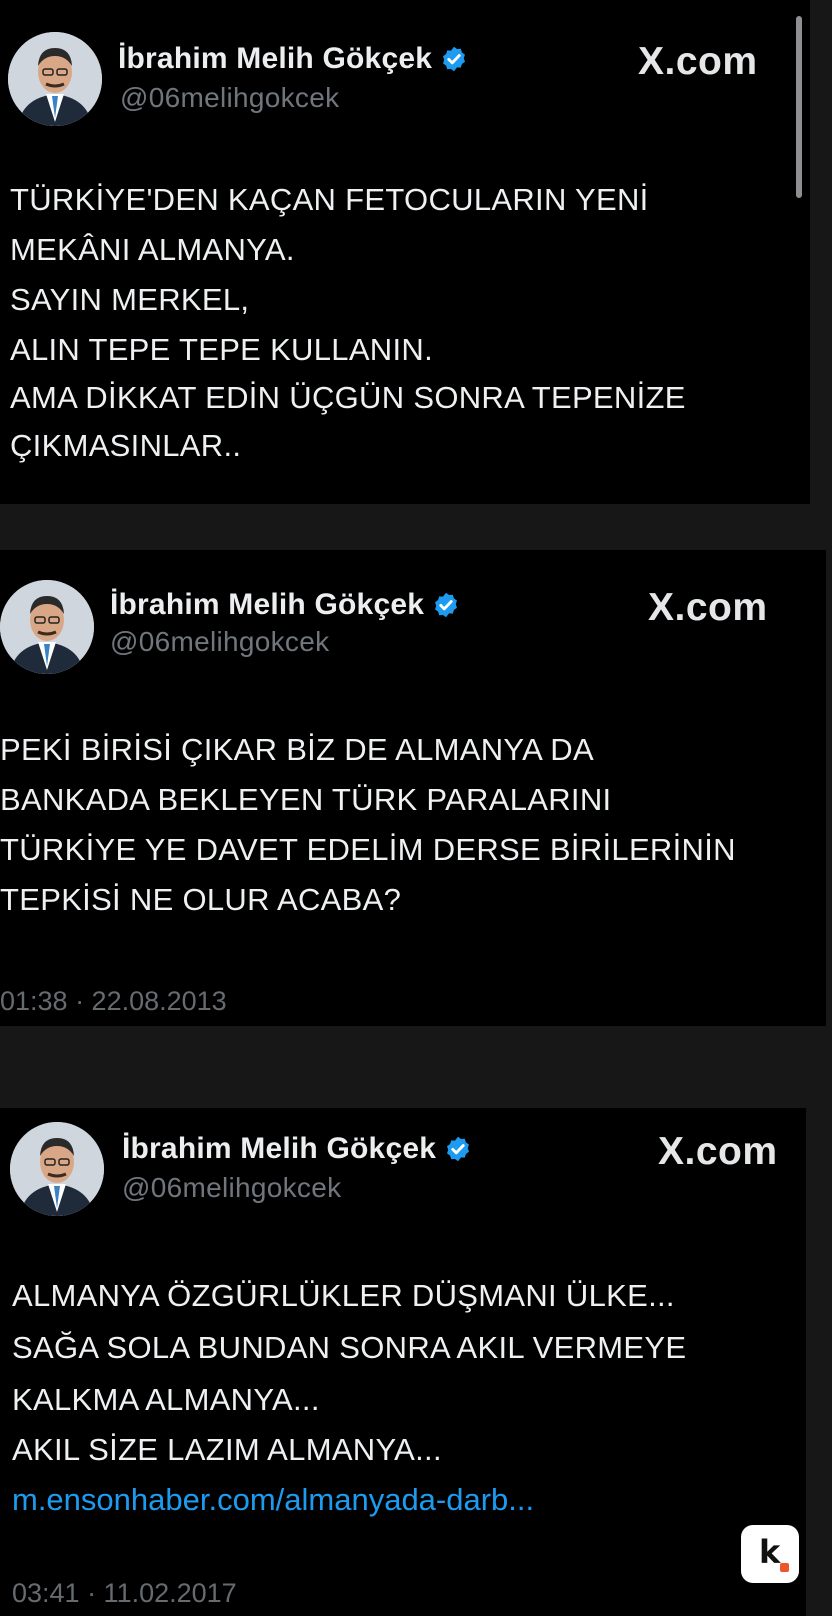 This screenshot has width=832, height=1616. Describe the element at coordinates (784, 1567) in the screenshot. I see `badge-dot-icon` at that location.